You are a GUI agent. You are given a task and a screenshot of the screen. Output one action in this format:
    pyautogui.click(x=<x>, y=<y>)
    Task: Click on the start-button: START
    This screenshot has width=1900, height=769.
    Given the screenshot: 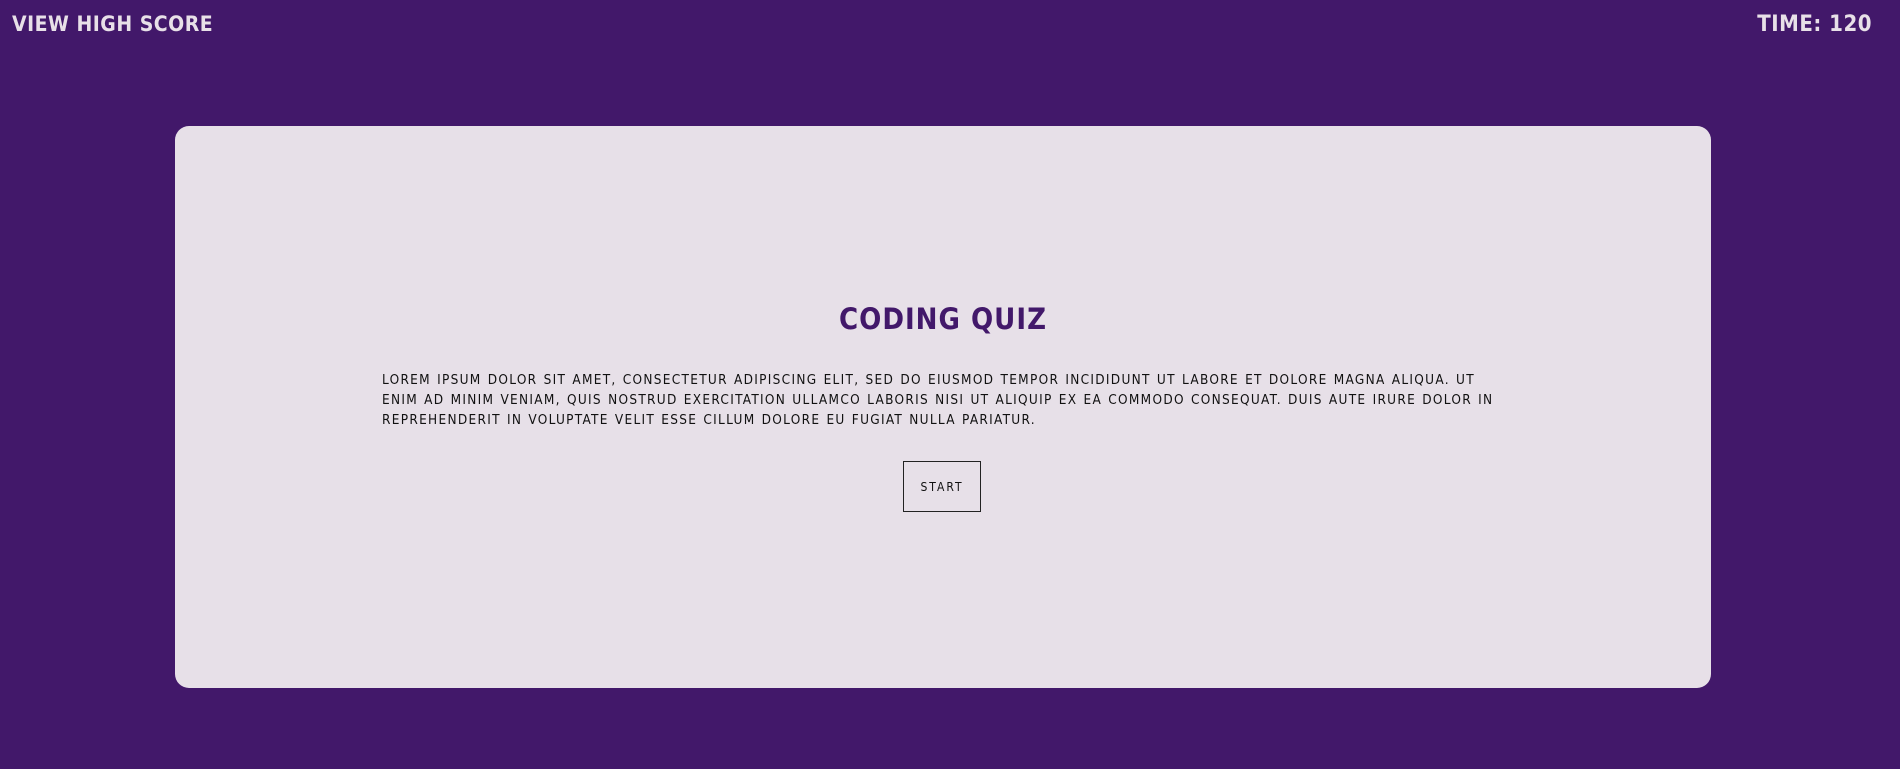 What is the action you would take?
    pyautogui.click(x=942, y=486)
    